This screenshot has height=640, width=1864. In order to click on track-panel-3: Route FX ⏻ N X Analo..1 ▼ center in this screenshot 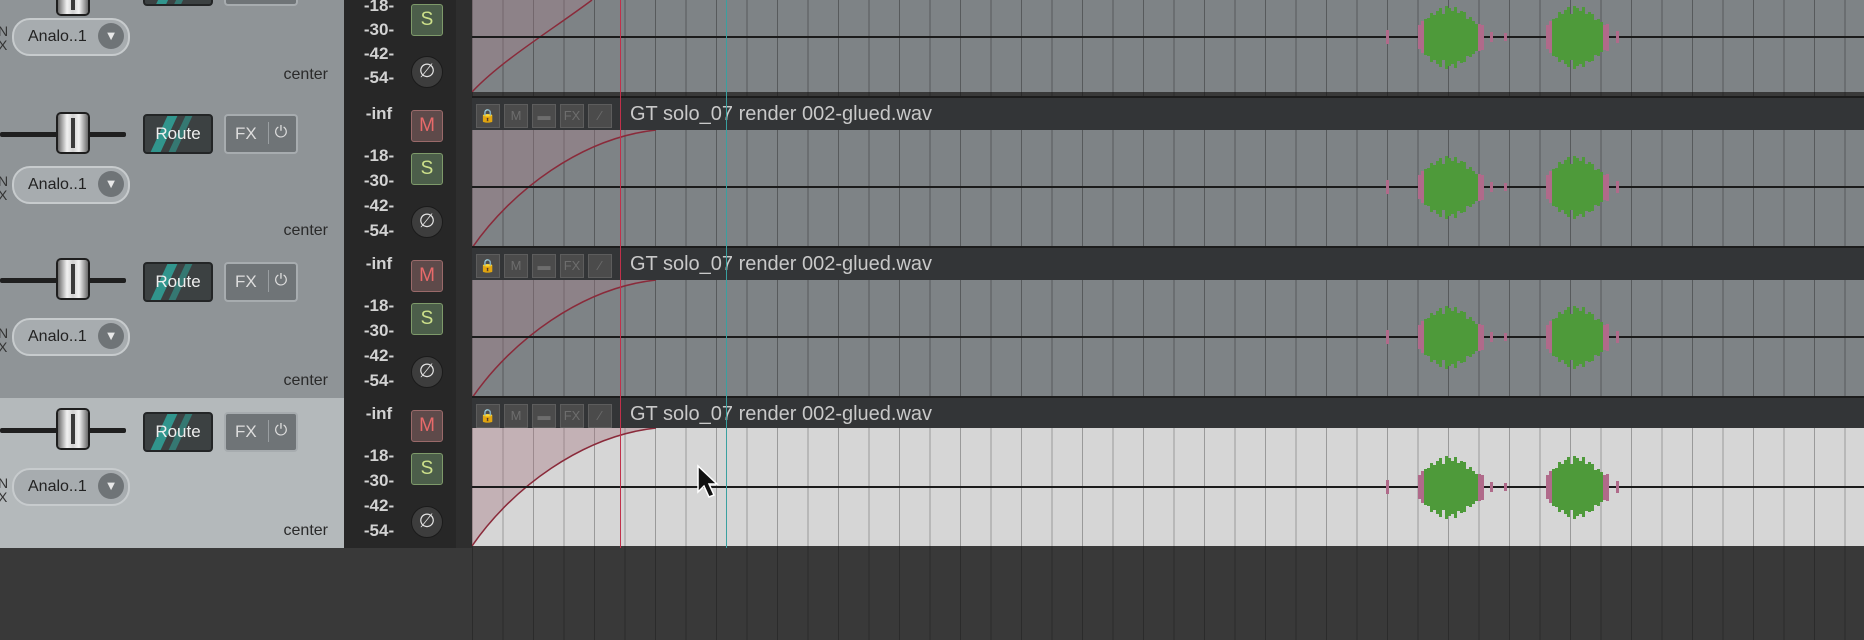, I will do `click(172, 323)`.